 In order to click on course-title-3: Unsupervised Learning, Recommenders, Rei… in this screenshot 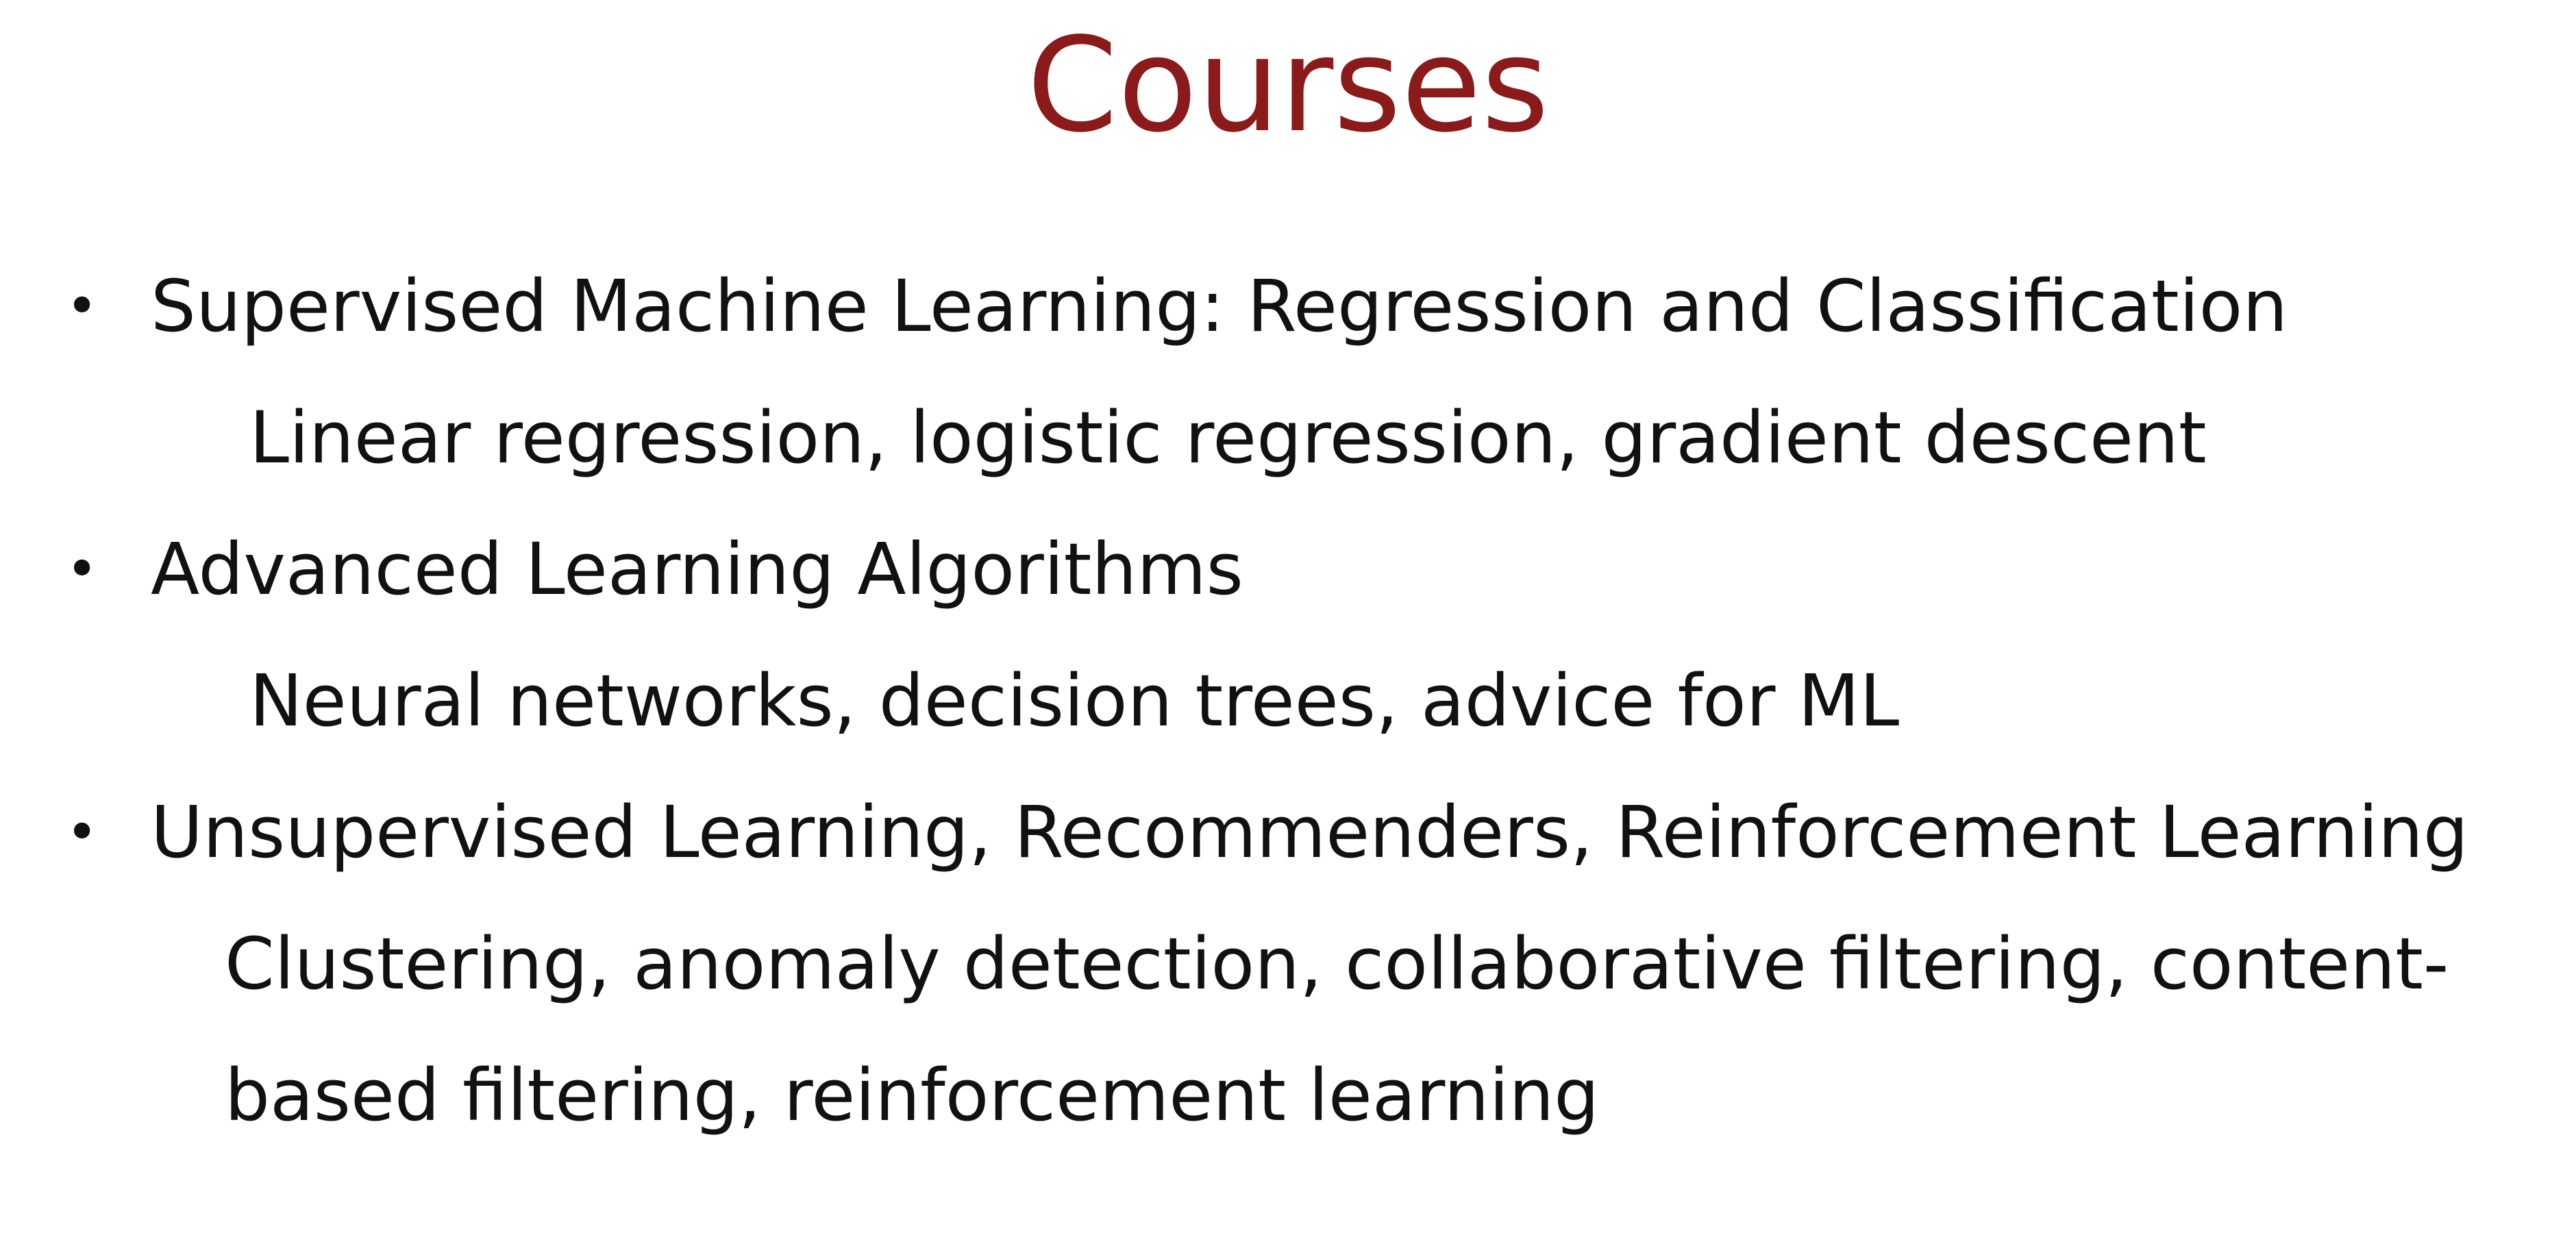, I will do `click(1309, 832)`.